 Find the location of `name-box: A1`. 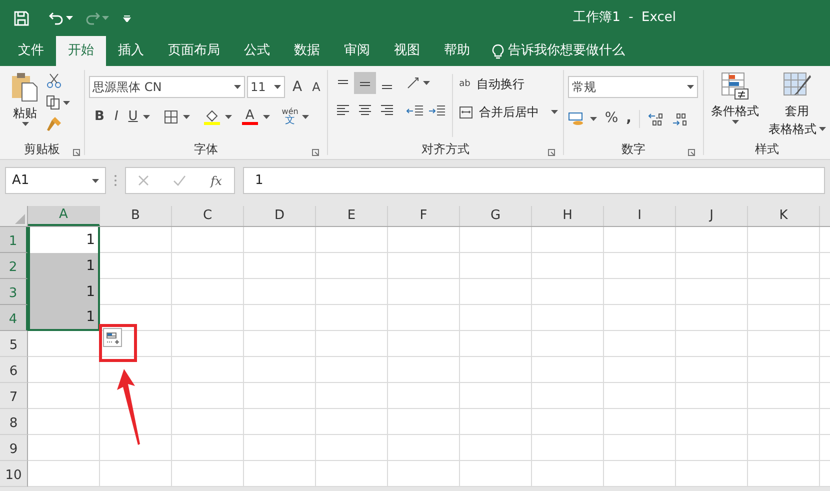

name-box: A1 is located at coordinates (55, 180).